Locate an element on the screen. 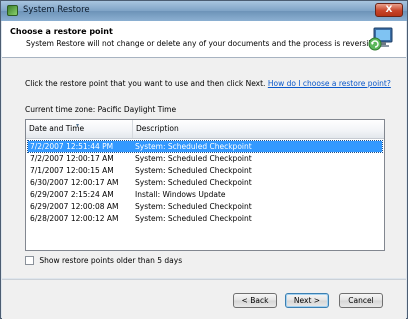 This screenshot has height=319, width=408. row-date: 6/28/2007 12:00:12 AM is located at coordinates (74, 218).